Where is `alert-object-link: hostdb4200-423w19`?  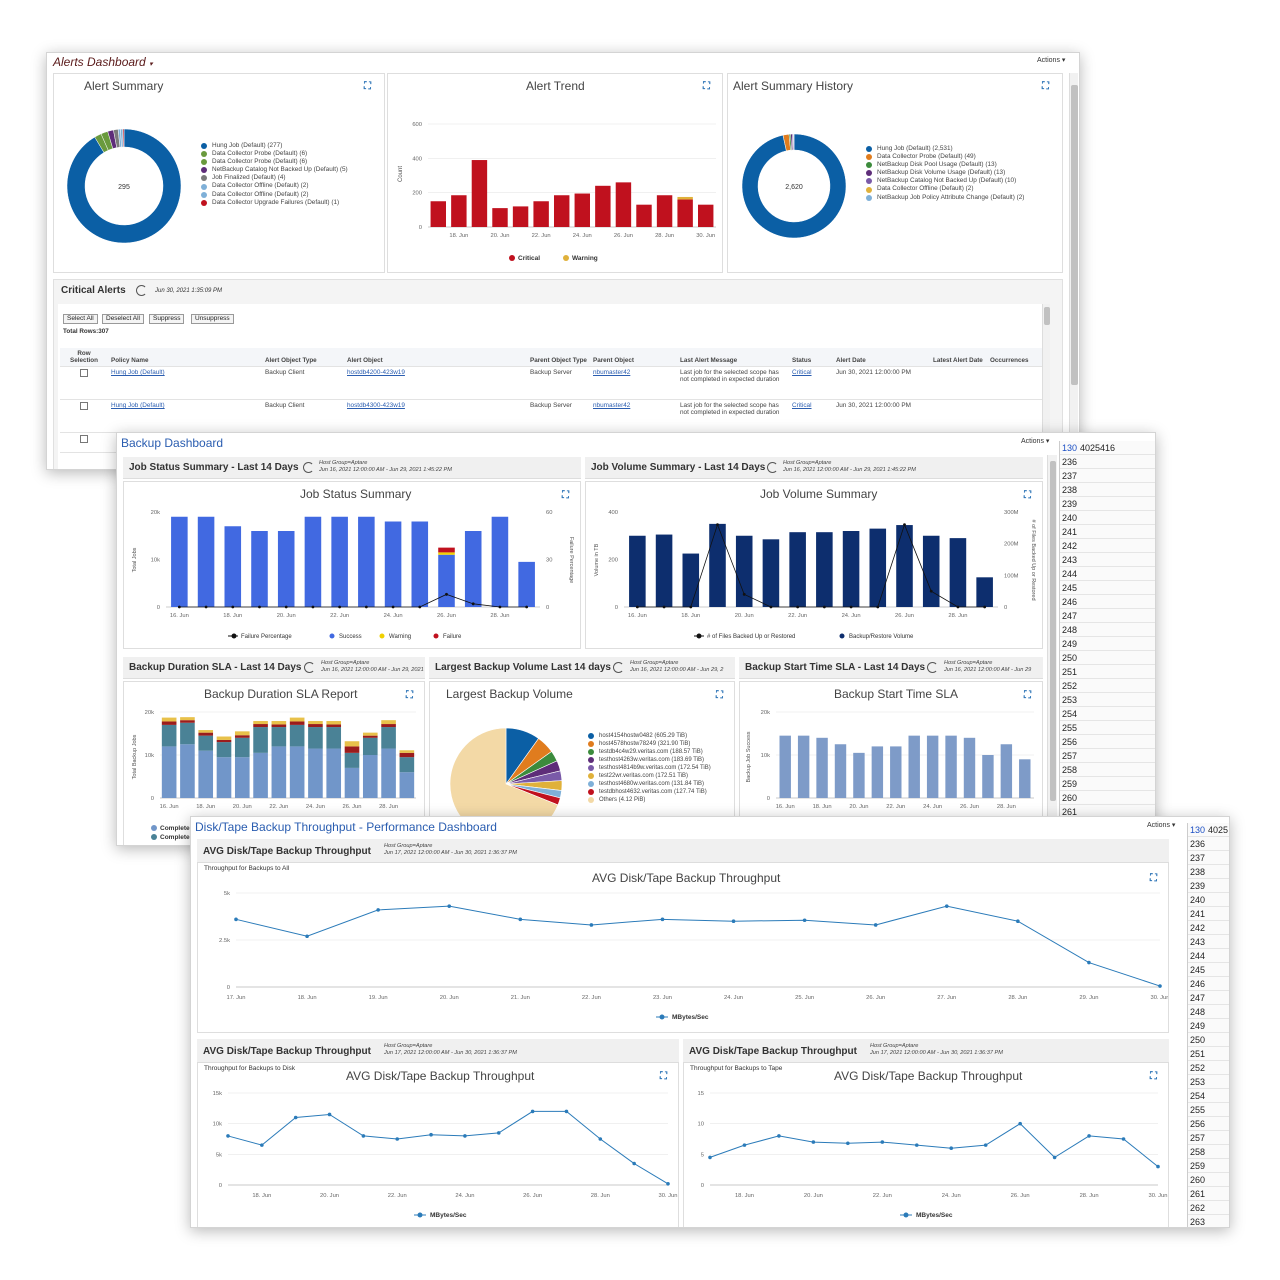
alert-object-link: hostdb4200-423w19 is located at coordinates (435, 383).